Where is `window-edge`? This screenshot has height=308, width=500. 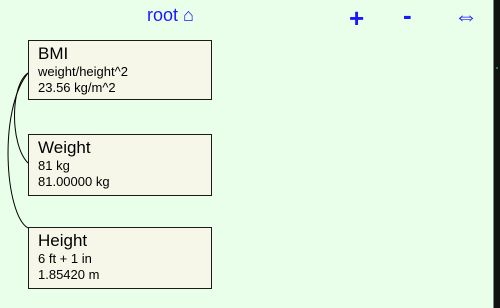
window-edge is located at coordinates (497, 154).